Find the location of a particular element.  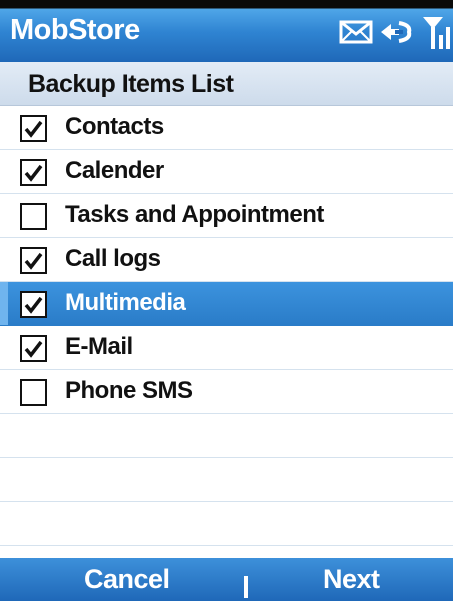

list-item-contacts: Contacts is located at coordinates (226, 128).